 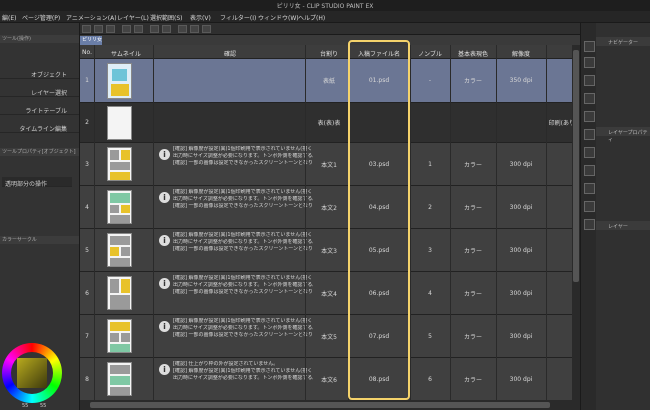 I want to click on material-6-icon, so click(x=589, y=170).